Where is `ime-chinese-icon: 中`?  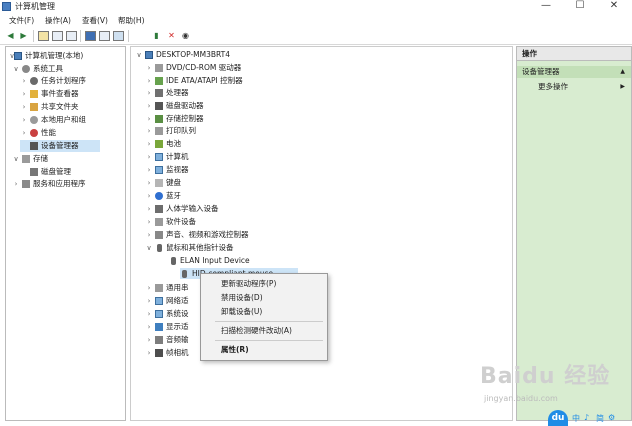
ime-chinese-icon: 中 is located at coordinates (576, 418).